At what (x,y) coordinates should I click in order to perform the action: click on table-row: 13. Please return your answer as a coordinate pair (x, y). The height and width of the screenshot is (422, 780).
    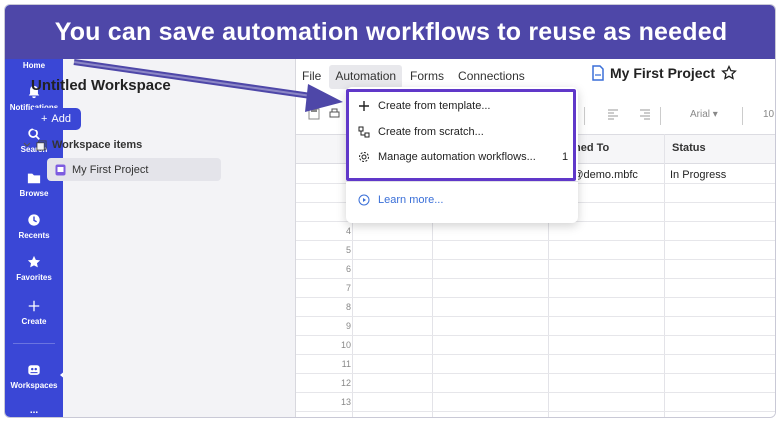
    Looking at the image, I should click on (535, 402).